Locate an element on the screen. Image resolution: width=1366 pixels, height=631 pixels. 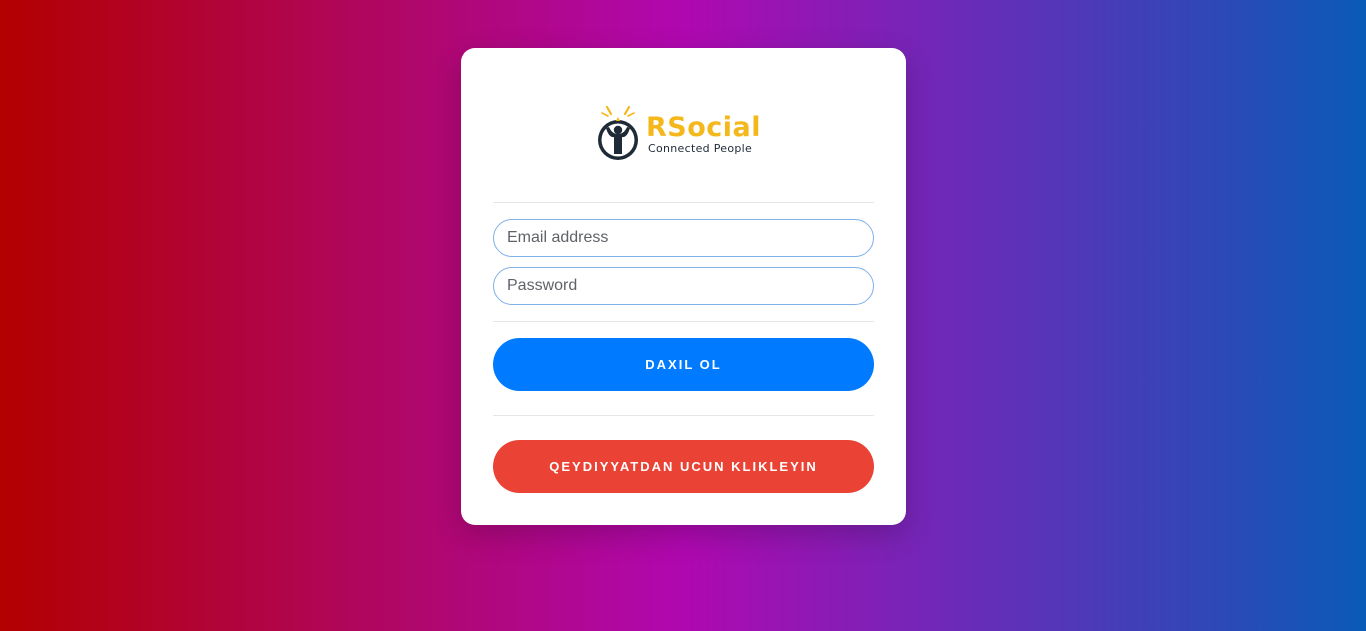
logo-person-icon is located at coordinates (618, 132).